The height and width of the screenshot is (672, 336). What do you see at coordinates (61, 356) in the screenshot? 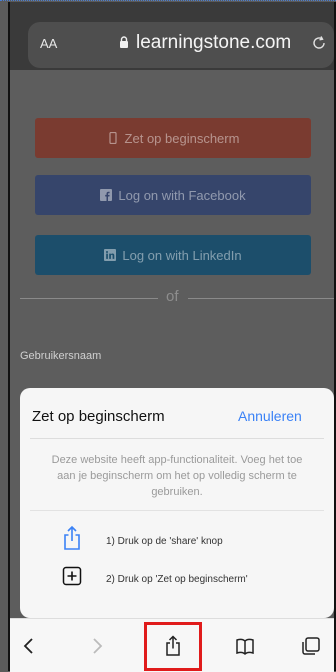
I see `username-label: Gebruikersnaam` at bounding box center [61, 356].